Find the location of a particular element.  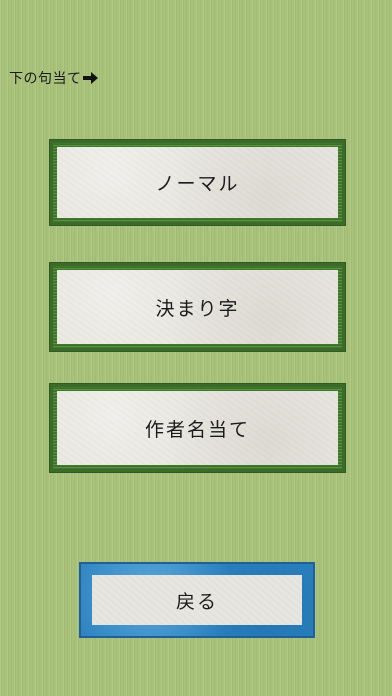

normal-mode-button: ノーマル is located at coordinates (197, 182).